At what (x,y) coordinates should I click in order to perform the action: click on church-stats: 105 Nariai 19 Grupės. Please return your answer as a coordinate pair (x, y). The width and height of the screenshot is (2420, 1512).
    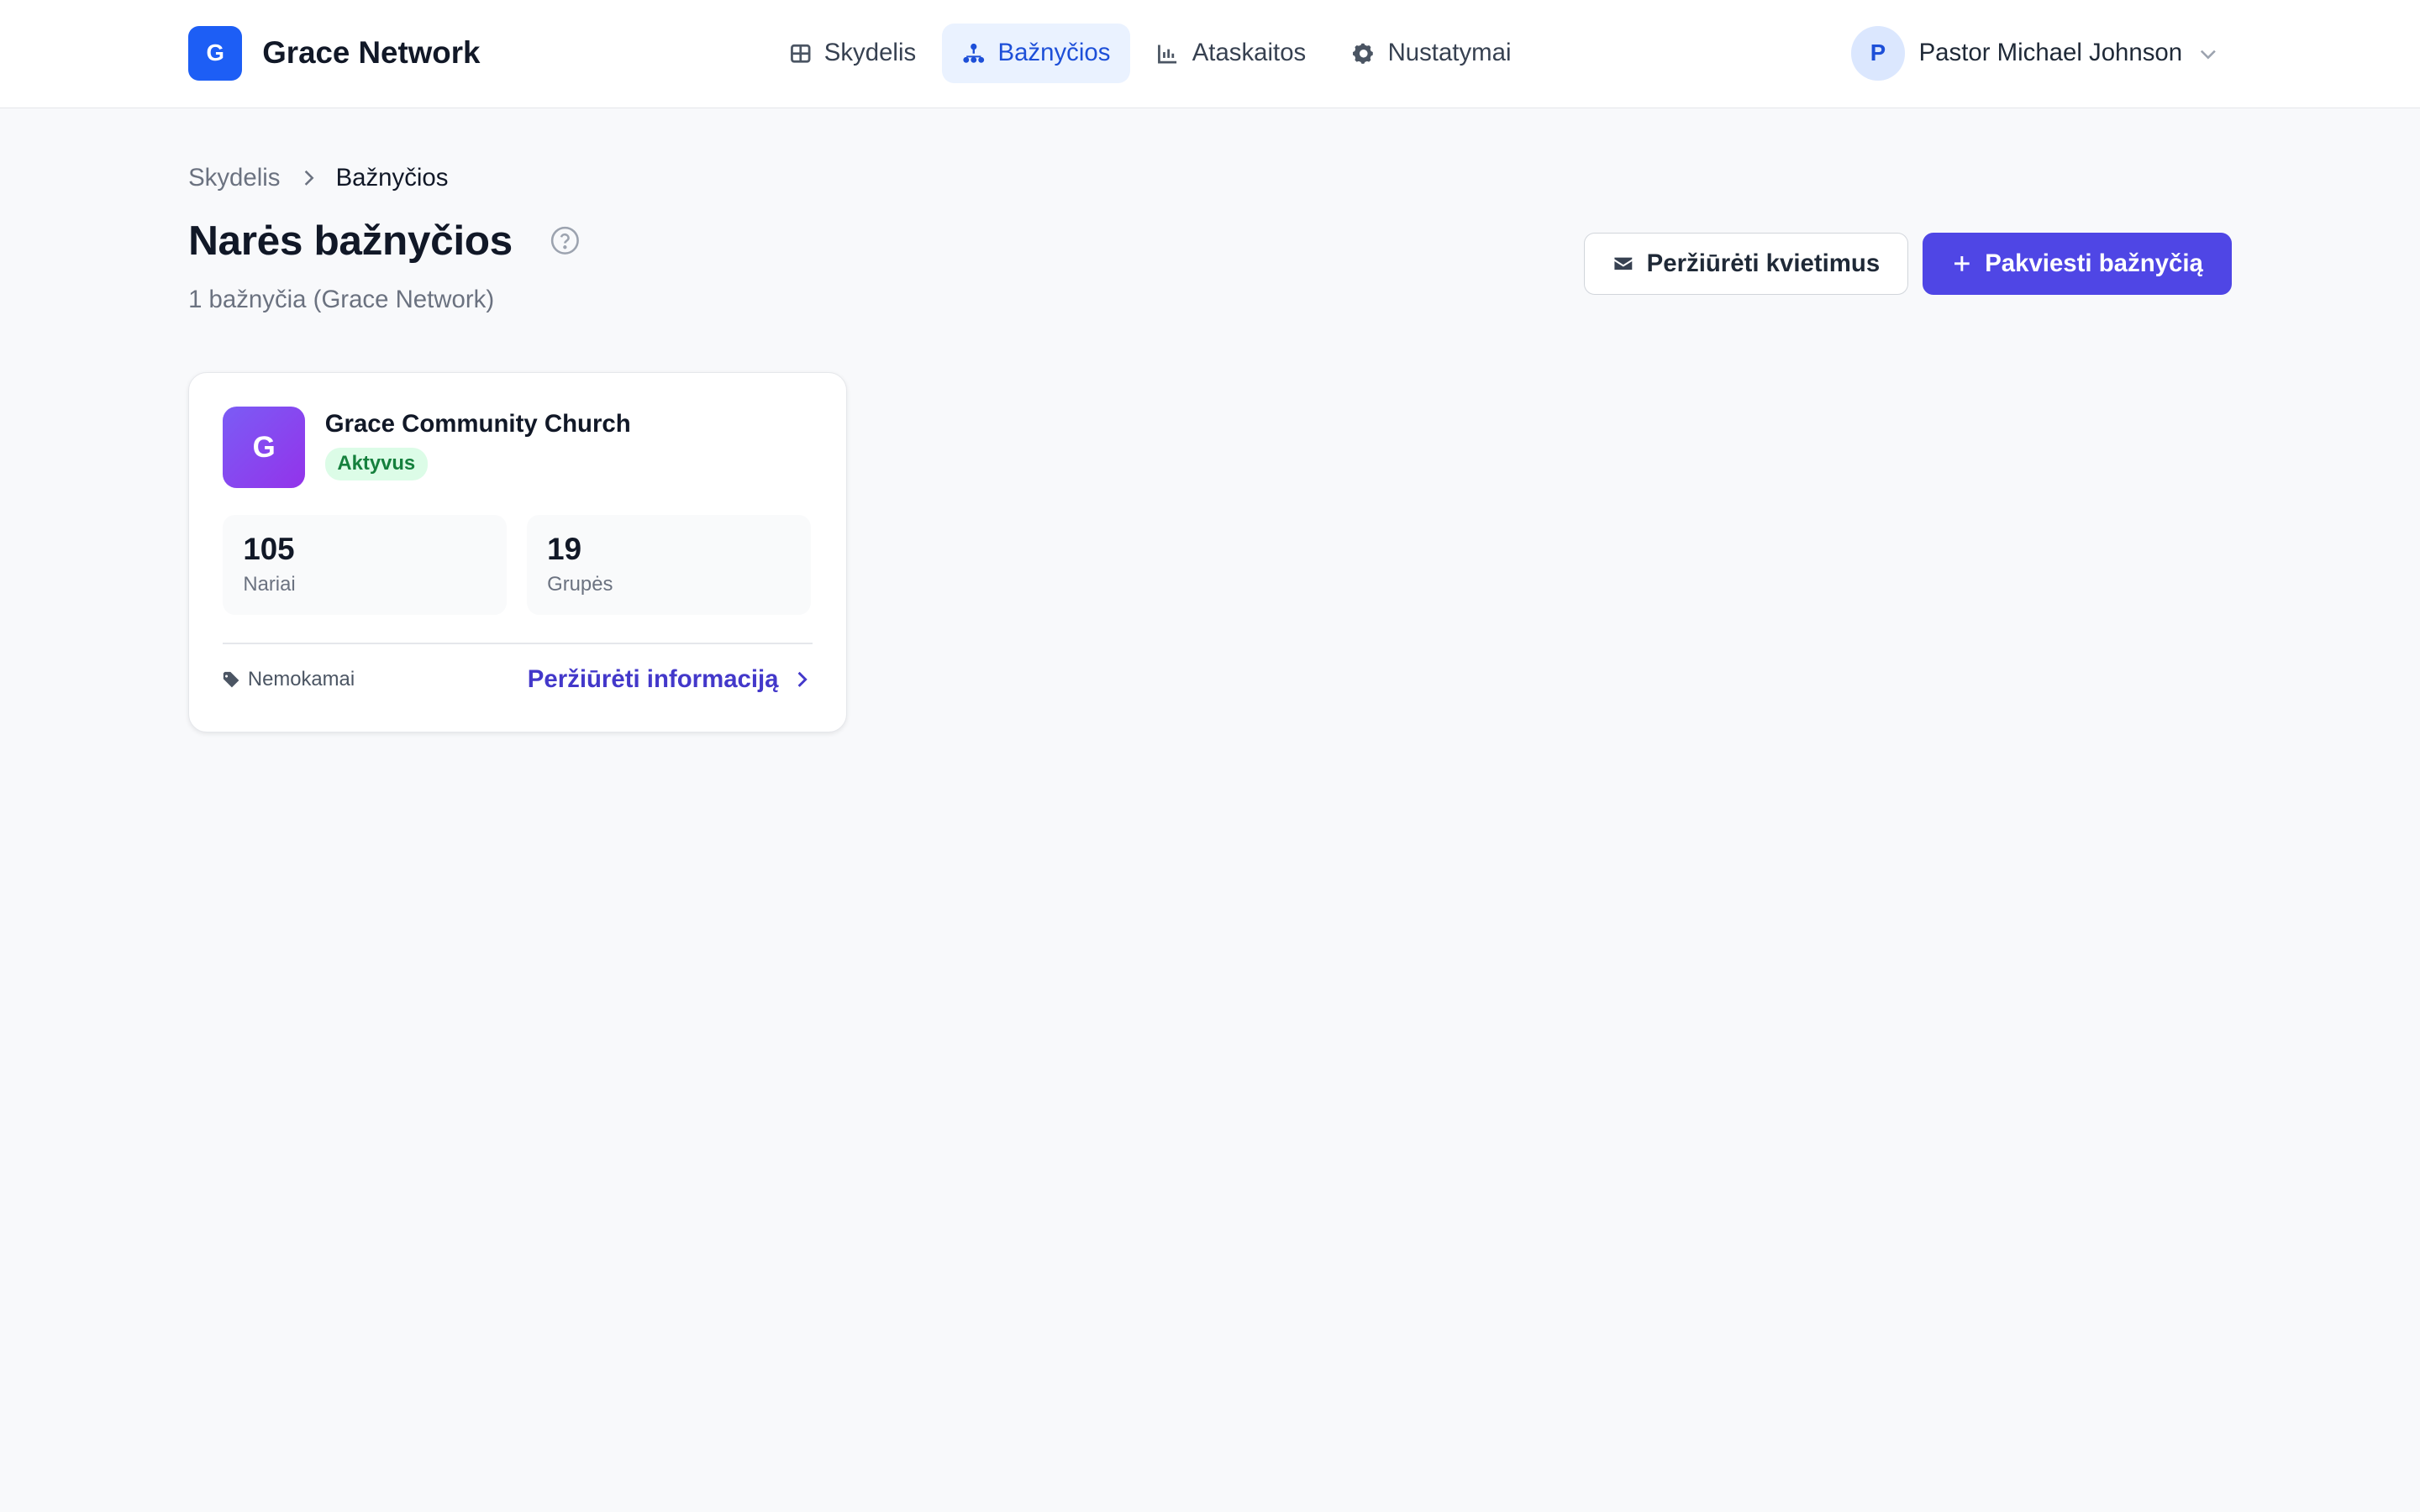
    Looking at the image, I should click on (517, 564).